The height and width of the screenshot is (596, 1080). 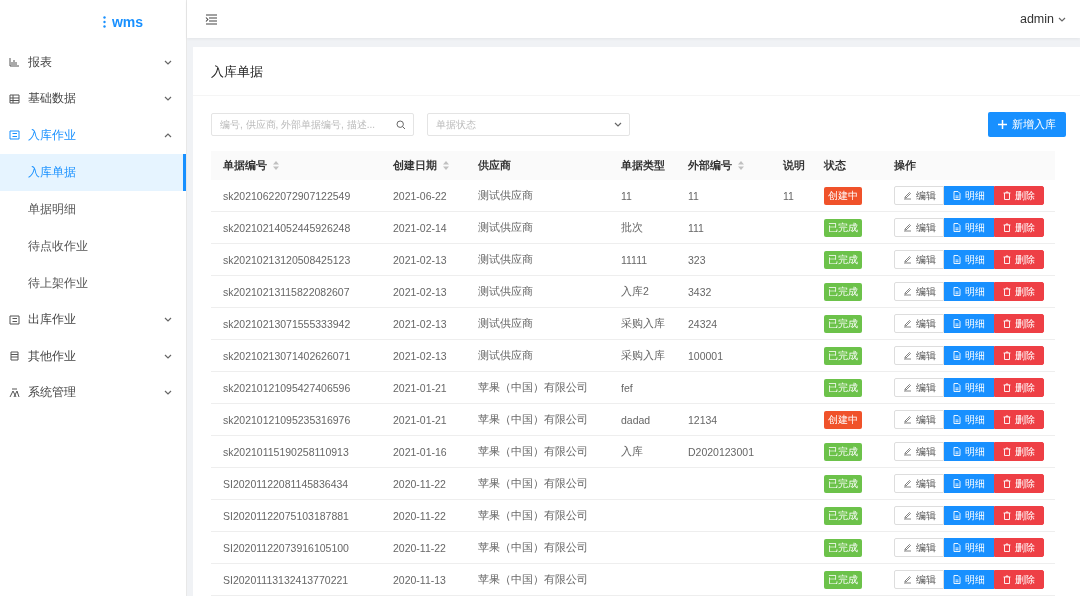 I want to click on submenu-item: 待上架作业, so click(x=93, y=283).